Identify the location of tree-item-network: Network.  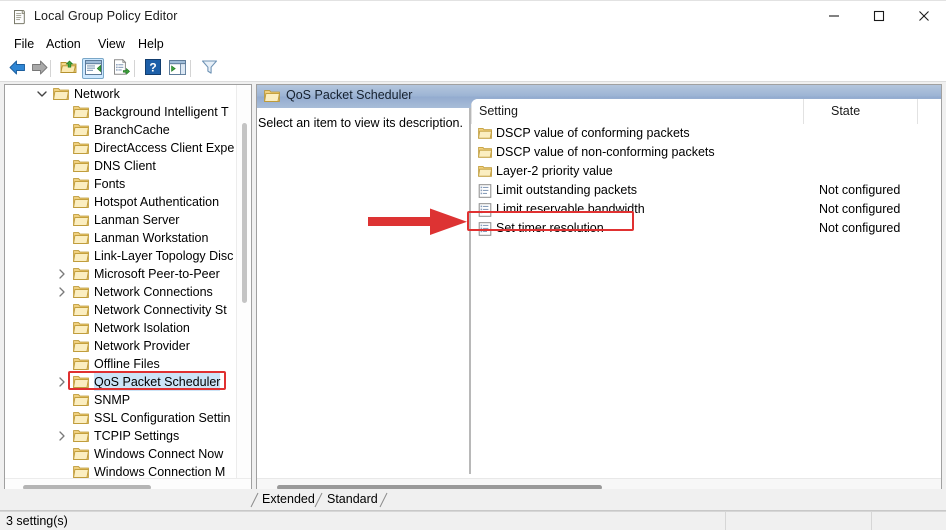
(120, 94).